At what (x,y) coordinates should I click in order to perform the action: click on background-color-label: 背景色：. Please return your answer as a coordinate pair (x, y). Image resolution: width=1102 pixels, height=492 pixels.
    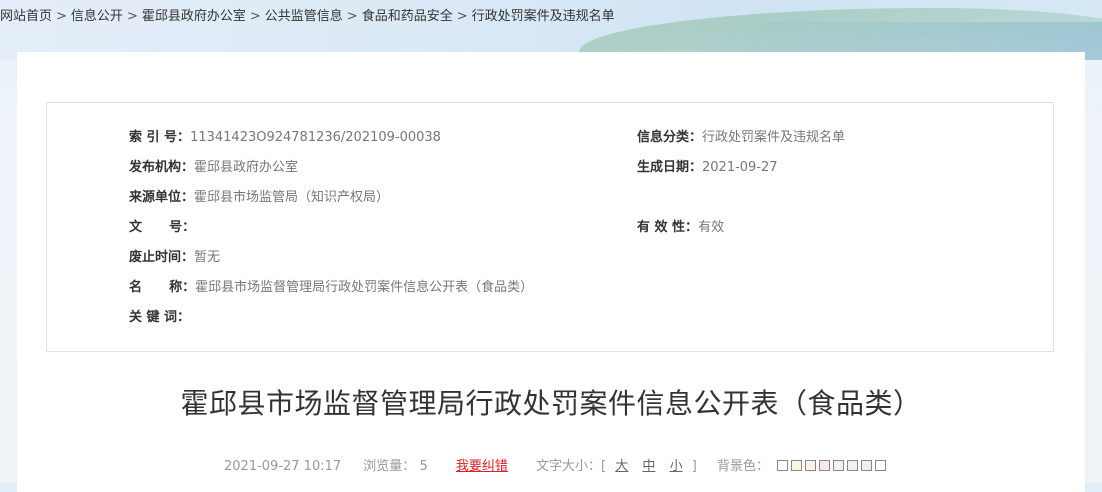
    Looking at the image, I should click on (742, 466).